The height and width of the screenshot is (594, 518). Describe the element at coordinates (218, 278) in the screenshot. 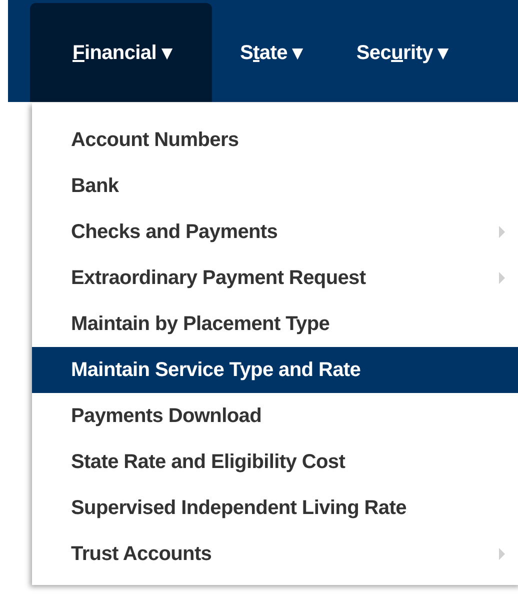

I see `menu-item-label: Extraordinary Payment Request` at that location.